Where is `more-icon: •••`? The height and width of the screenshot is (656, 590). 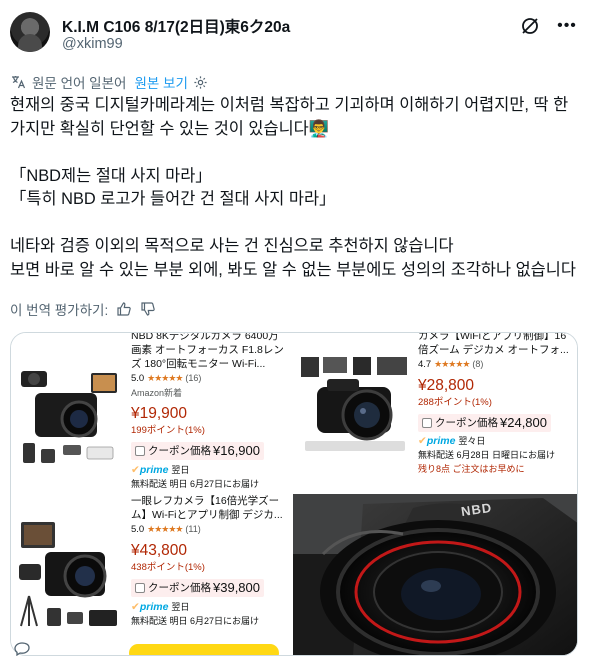 more-icon: ••• is located at coordinates (567, 26).